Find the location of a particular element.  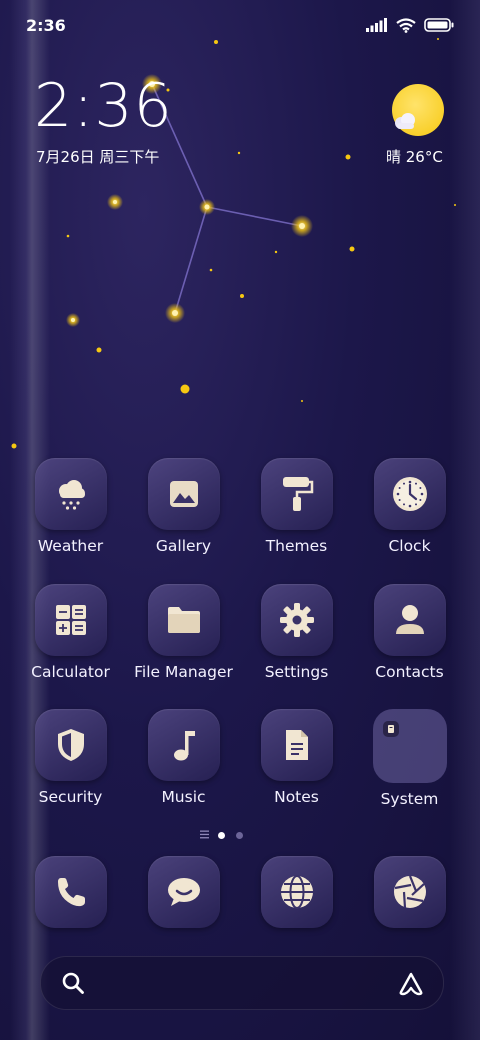

folder-tile is located at coordinates (409, 746).